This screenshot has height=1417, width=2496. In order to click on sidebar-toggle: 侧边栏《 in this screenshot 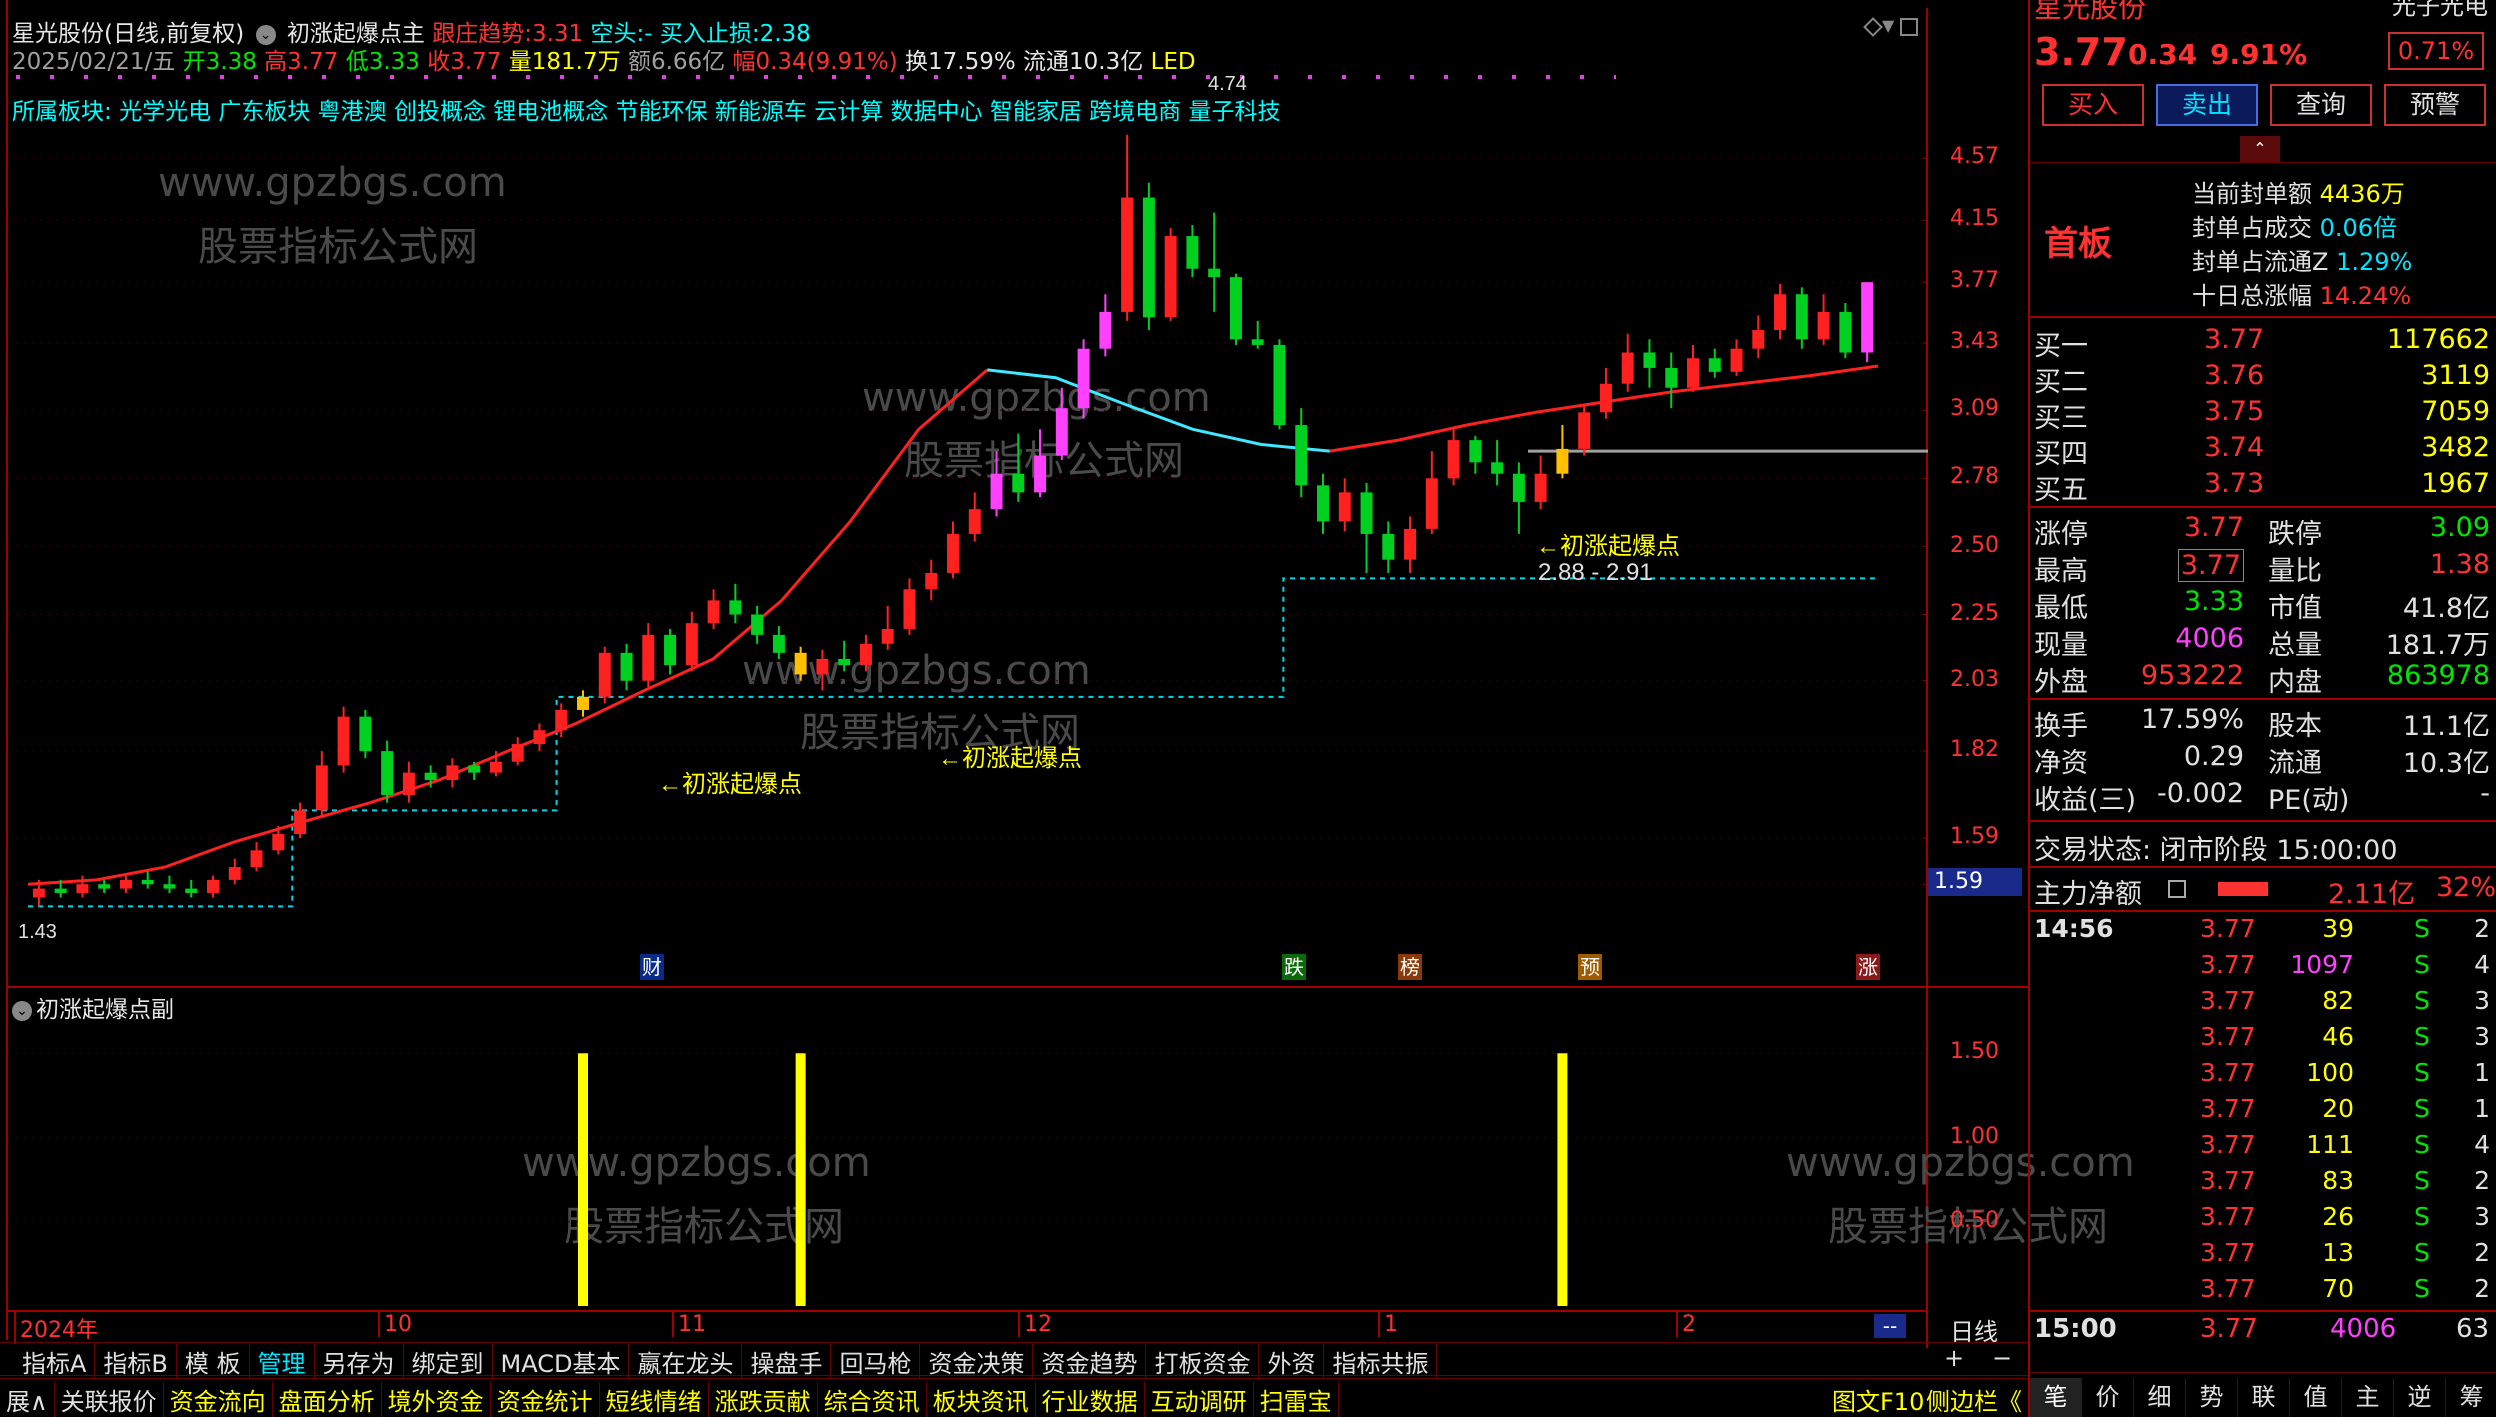, I will do `click(1974, 1399)`.